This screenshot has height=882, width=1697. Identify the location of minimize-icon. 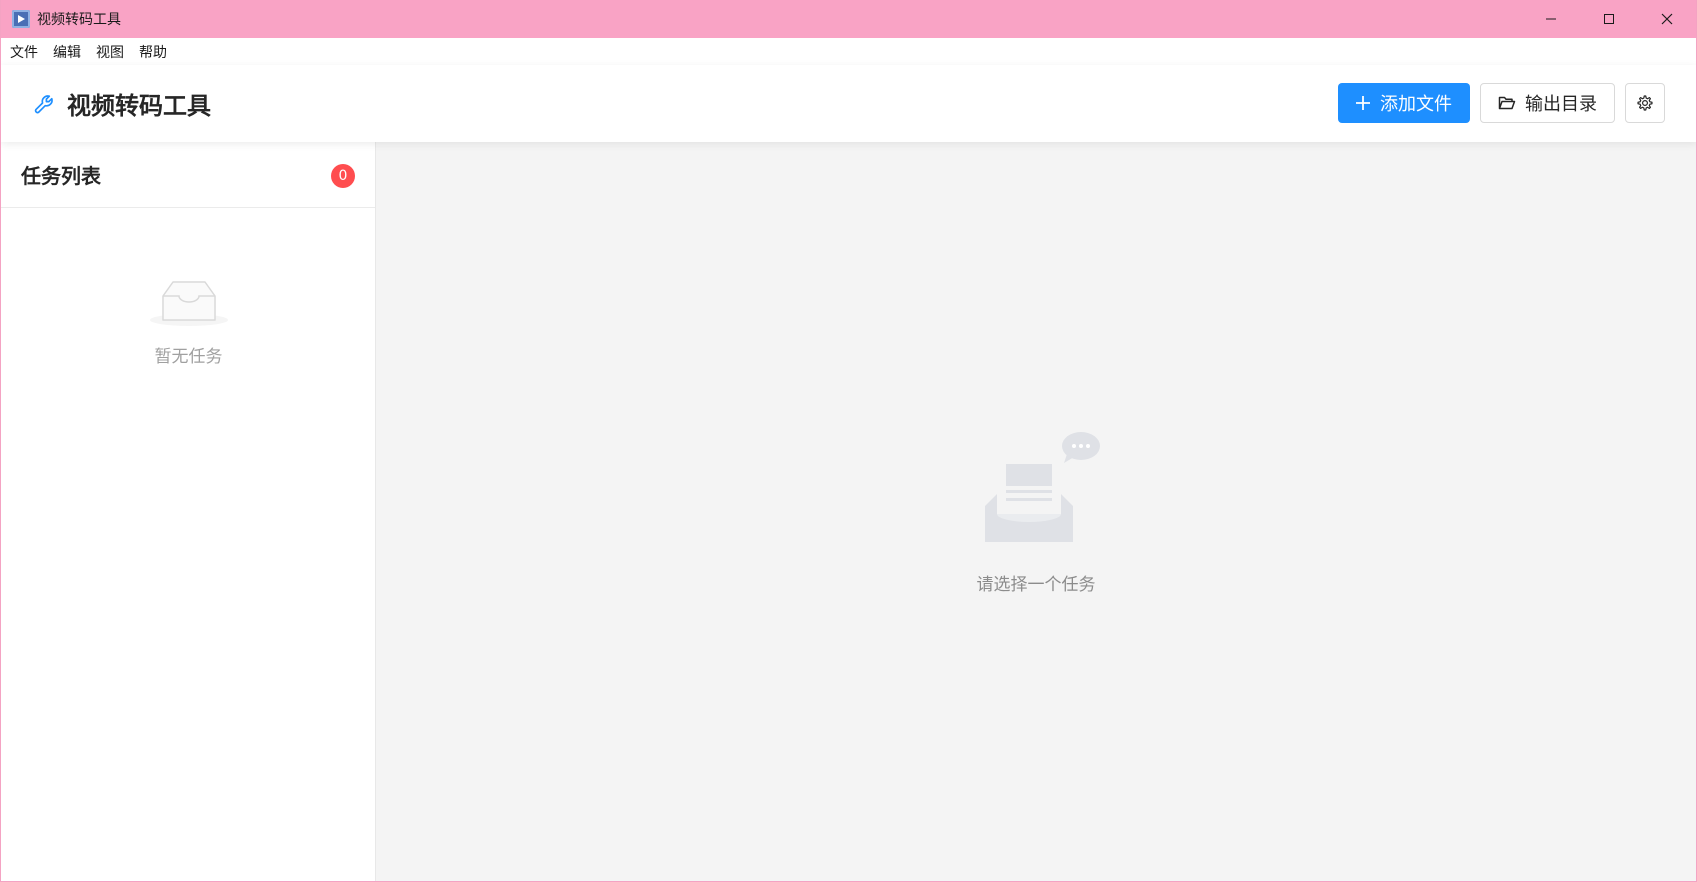
(1551, 19).